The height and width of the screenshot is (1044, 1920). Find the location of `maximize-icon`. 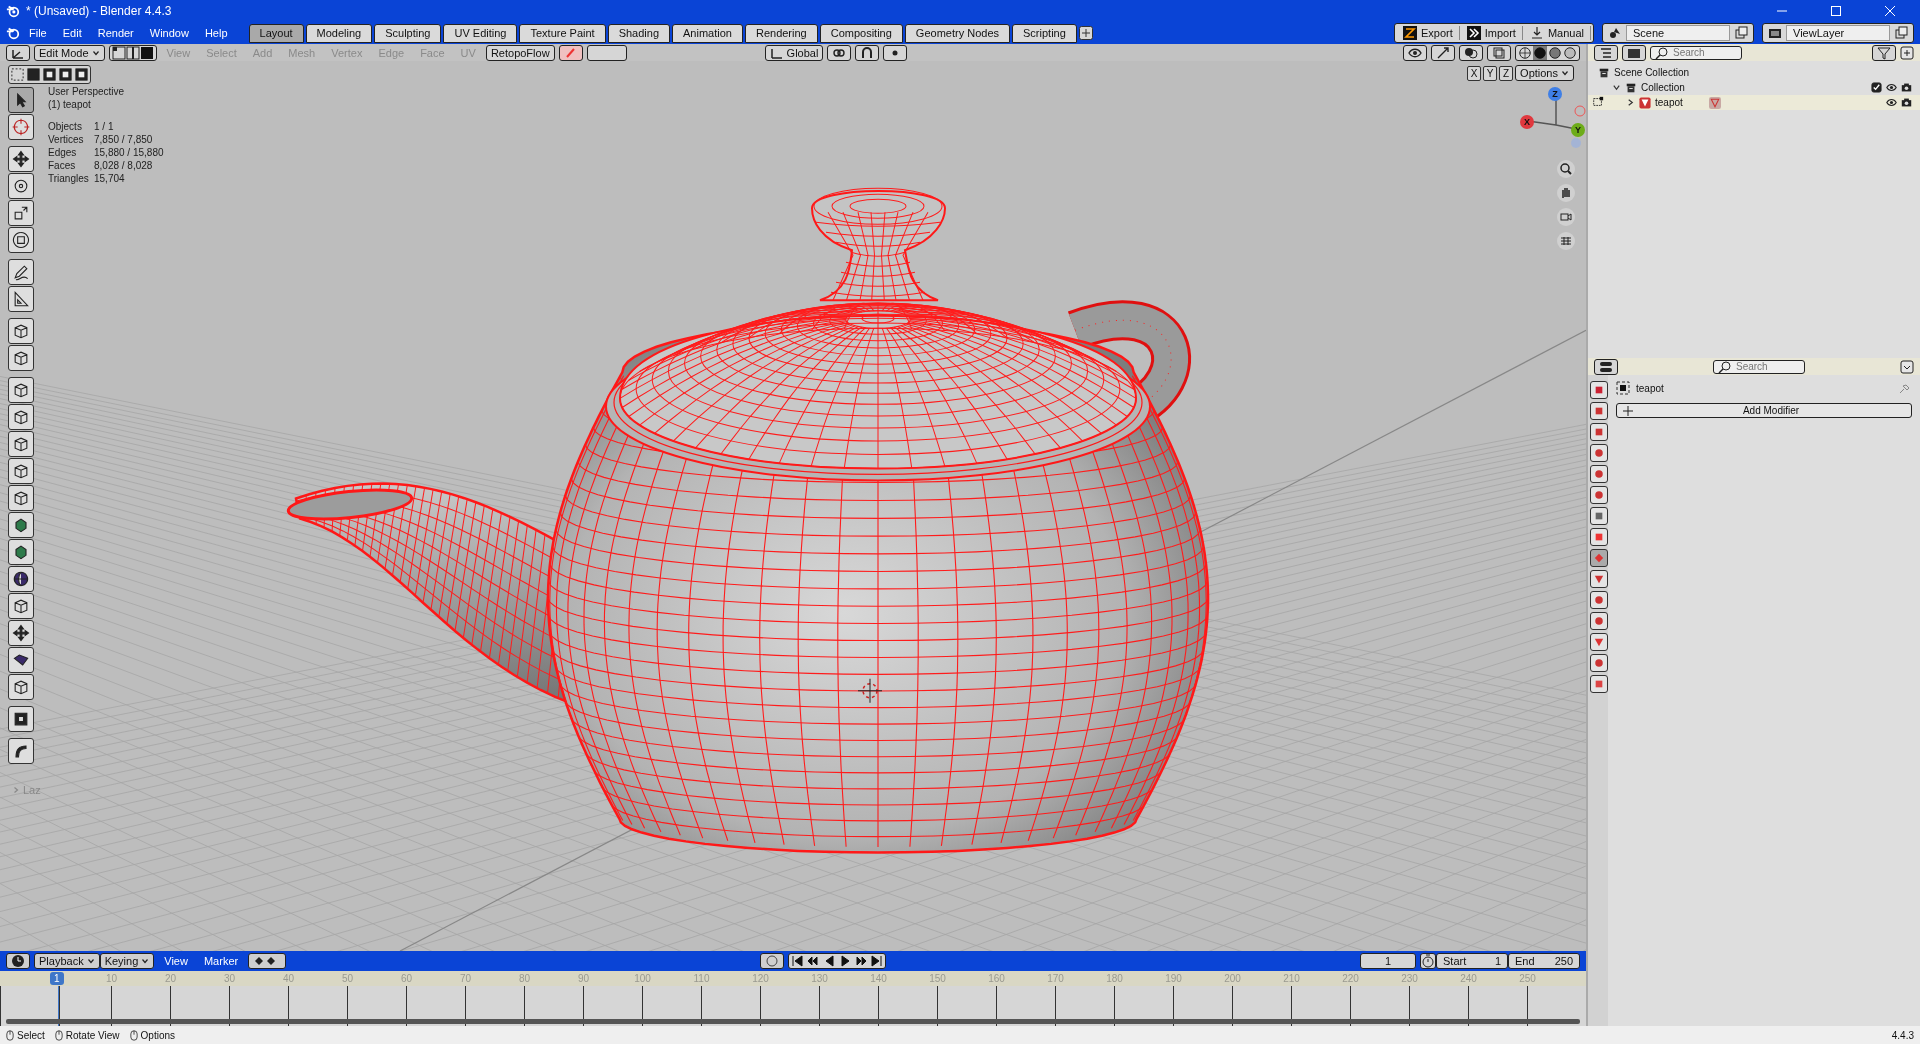

maximize-icon is located at coordinates (1836, 11).